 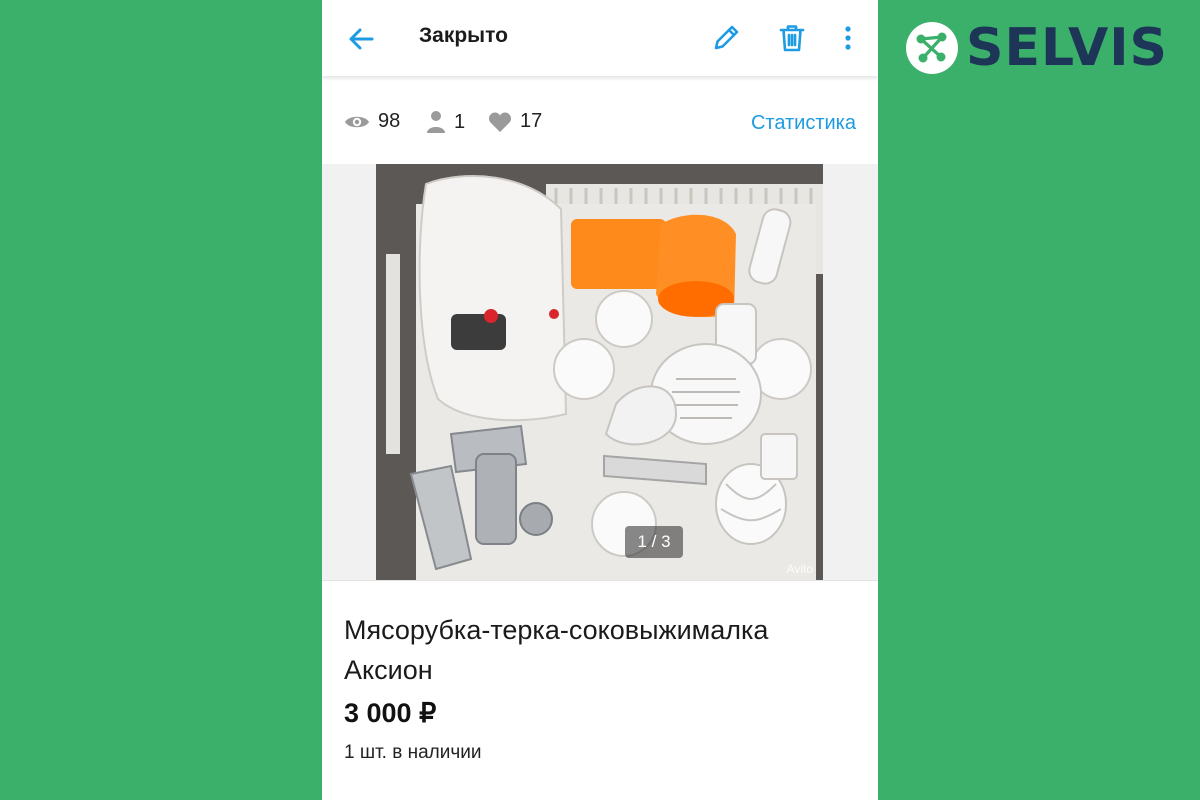 I want to click on trash-icon, so click(x=792, y=38).